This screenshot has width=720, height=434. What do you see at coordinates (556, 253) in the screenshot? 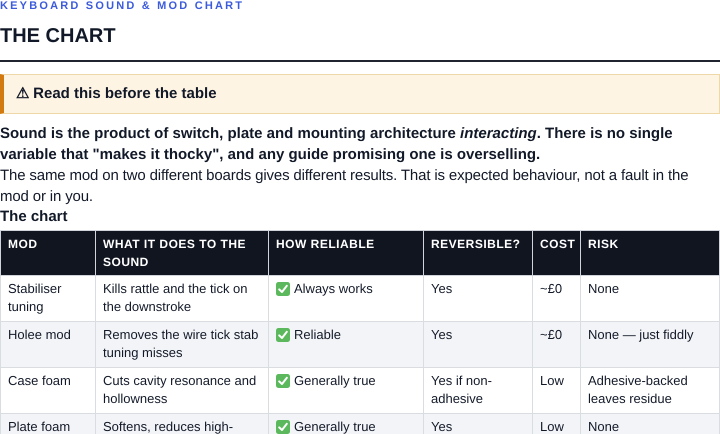
I see `column-header: COST` at bounding box center [556, 253].